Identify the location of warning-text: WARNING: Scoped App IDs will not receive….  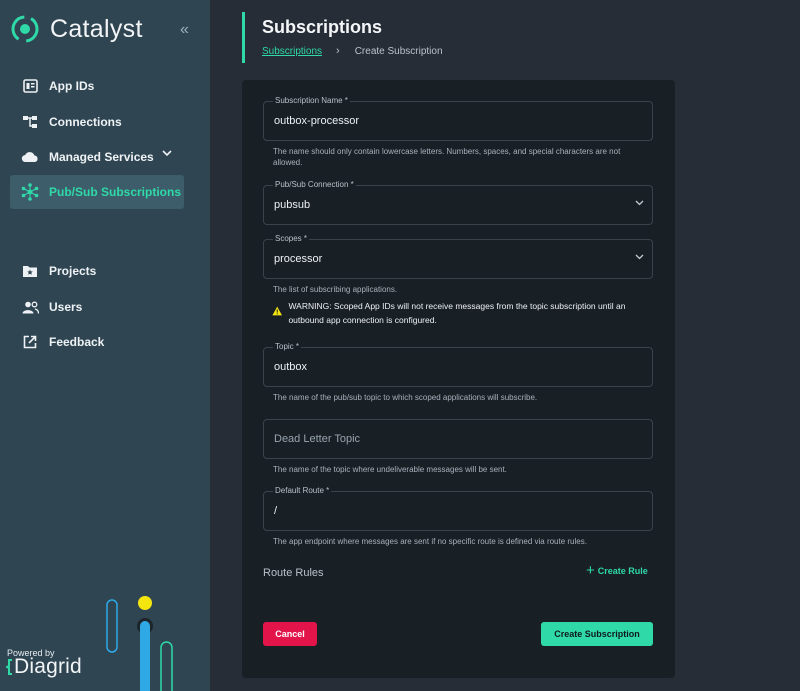
(457, 313).